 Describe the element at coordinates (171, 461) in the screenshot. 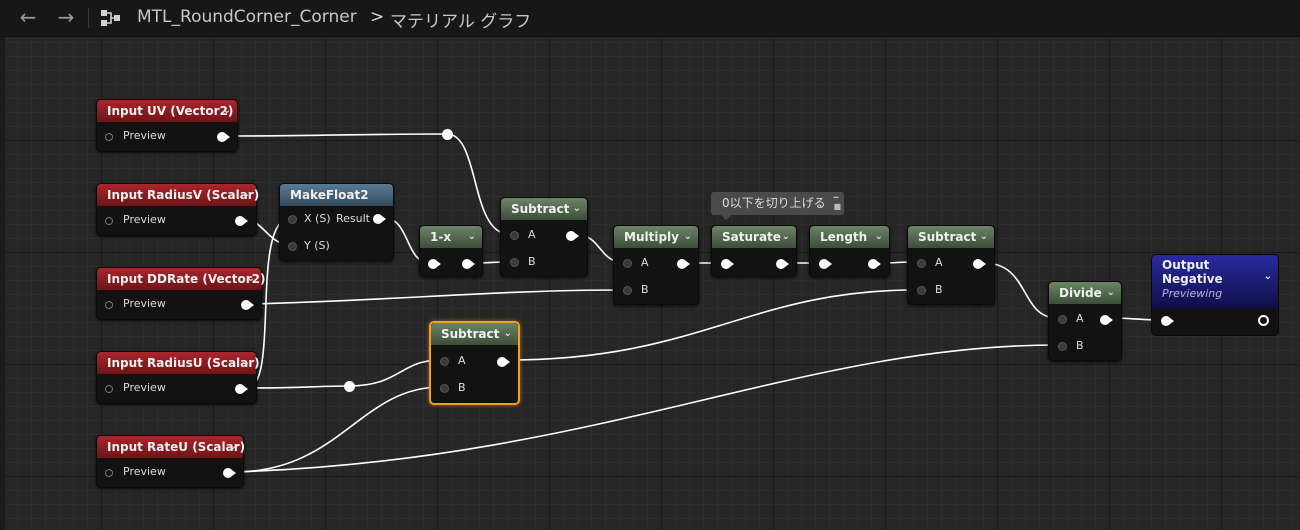

I see `node-input-rate-u: Input RateU (Scalar) ⌄ Preview` at that location.